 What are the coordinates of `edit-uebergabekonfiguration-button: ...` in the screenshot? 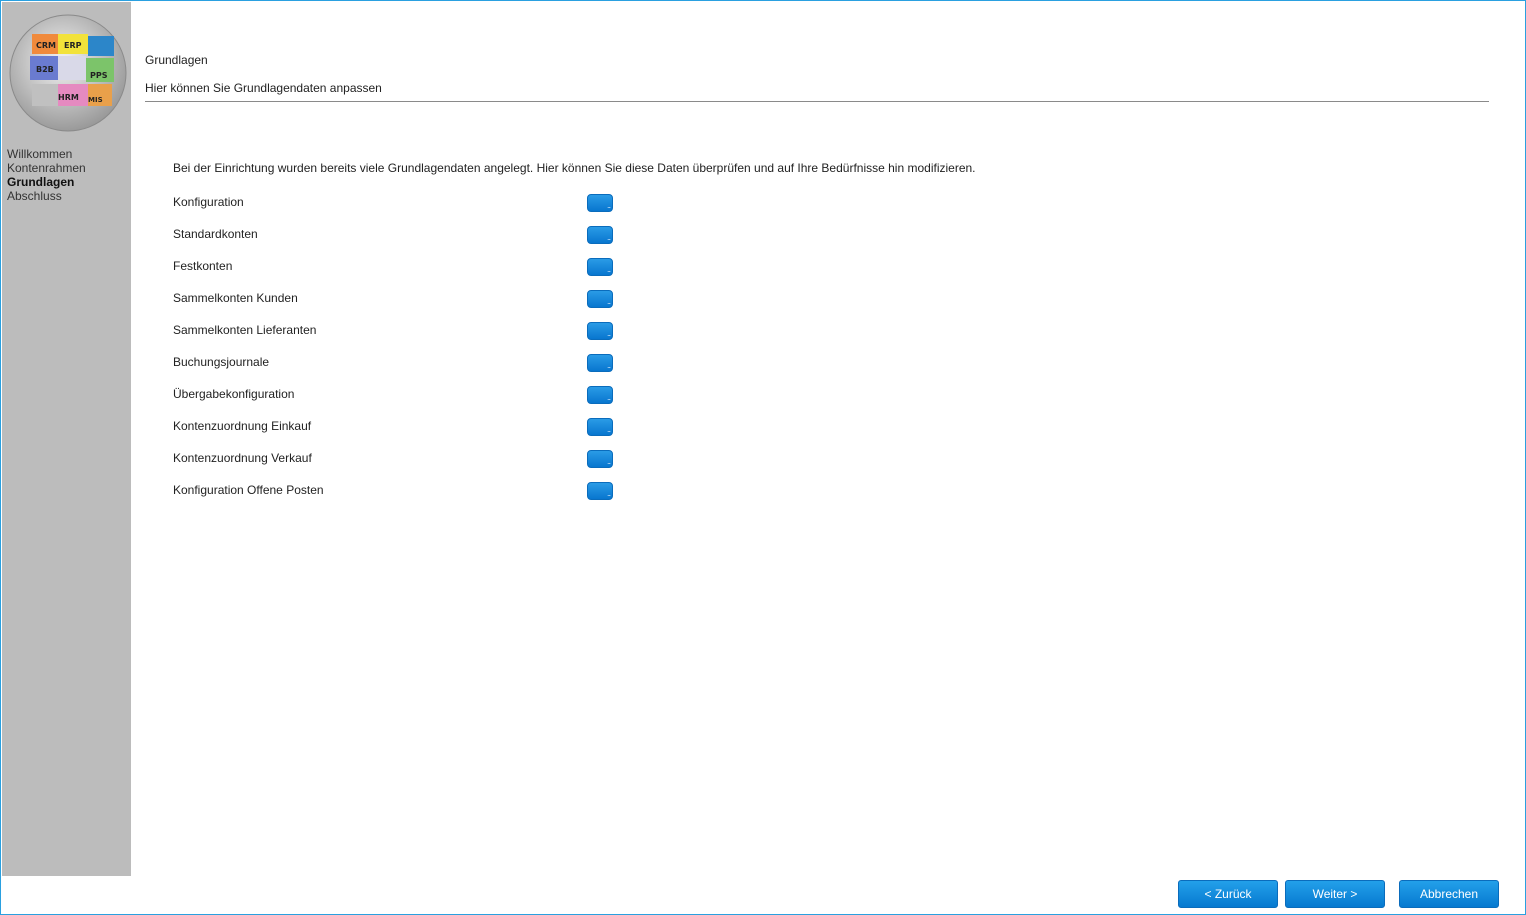 It's located at (600, 395).